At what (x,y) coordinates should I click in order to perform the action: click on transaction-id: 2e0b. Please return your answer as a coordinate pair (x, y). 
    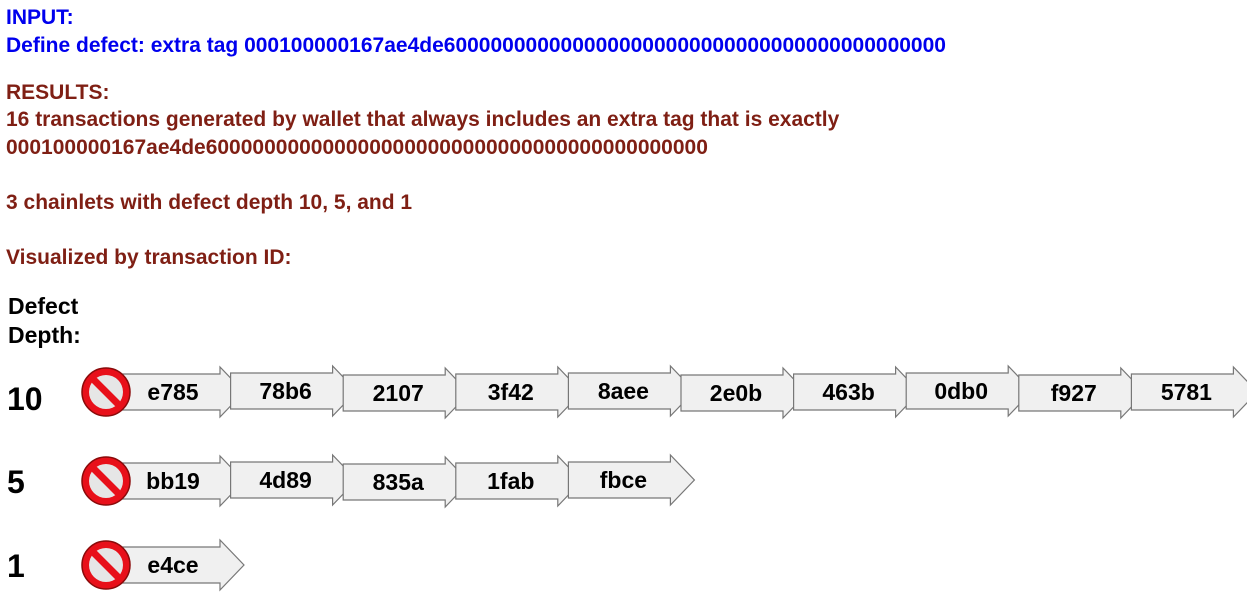
    Looking at the image, I should click on (736, 393).